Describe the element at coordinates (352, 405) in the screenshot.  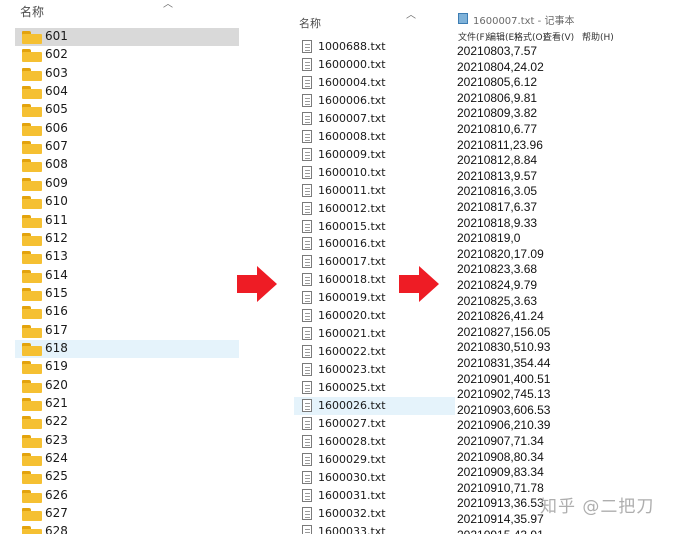
I see `file-label: 1600026.txt` at that location.